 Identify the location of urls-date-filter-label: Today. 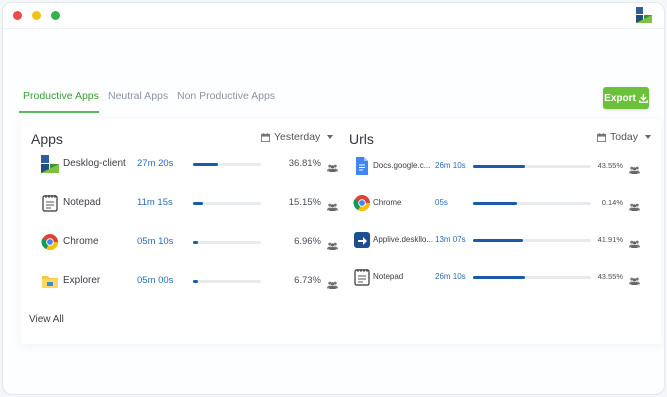
(624, 137).